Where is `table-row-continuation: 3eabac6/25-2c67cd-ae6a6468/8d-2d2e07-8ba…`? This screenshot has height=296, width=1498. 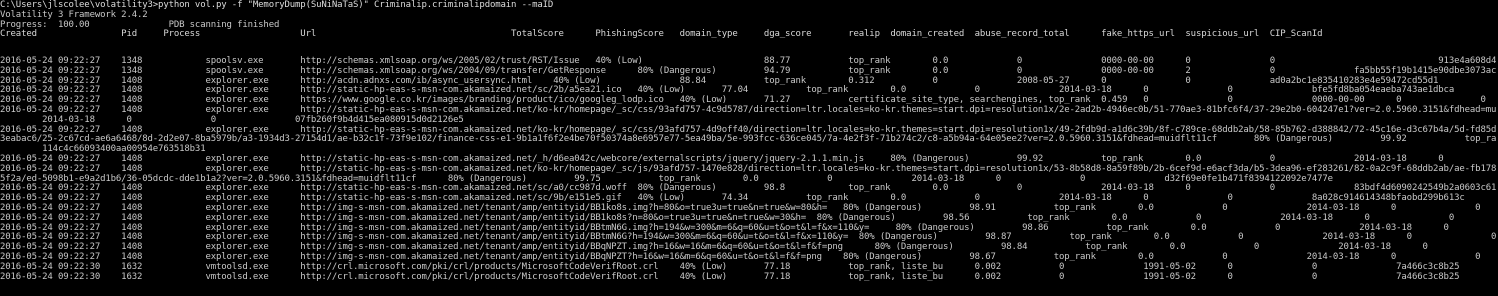
table-row-continuation: 3eabac6/25-2c67cd-ae6a6468/8d-2d2e07-8ba… is located at coordinates (749, 139).